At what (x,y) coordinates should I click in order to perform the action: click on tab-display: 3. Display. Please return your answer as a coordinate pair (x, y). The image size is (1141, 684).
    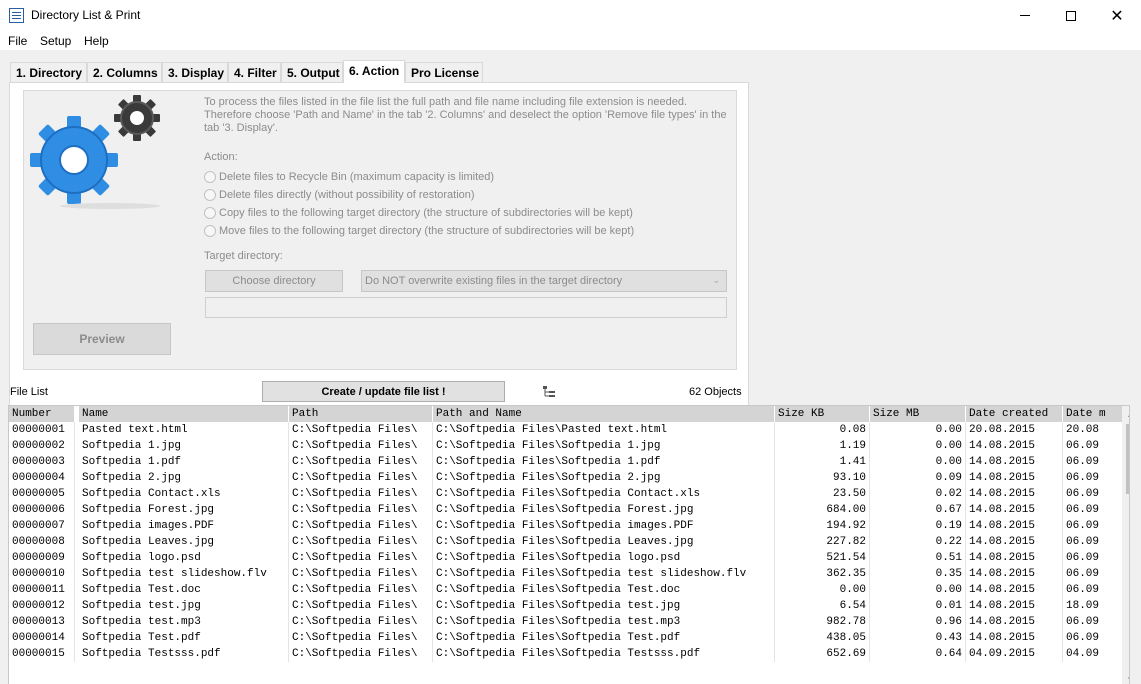
    Looking at the image, I should click on (195, 72).